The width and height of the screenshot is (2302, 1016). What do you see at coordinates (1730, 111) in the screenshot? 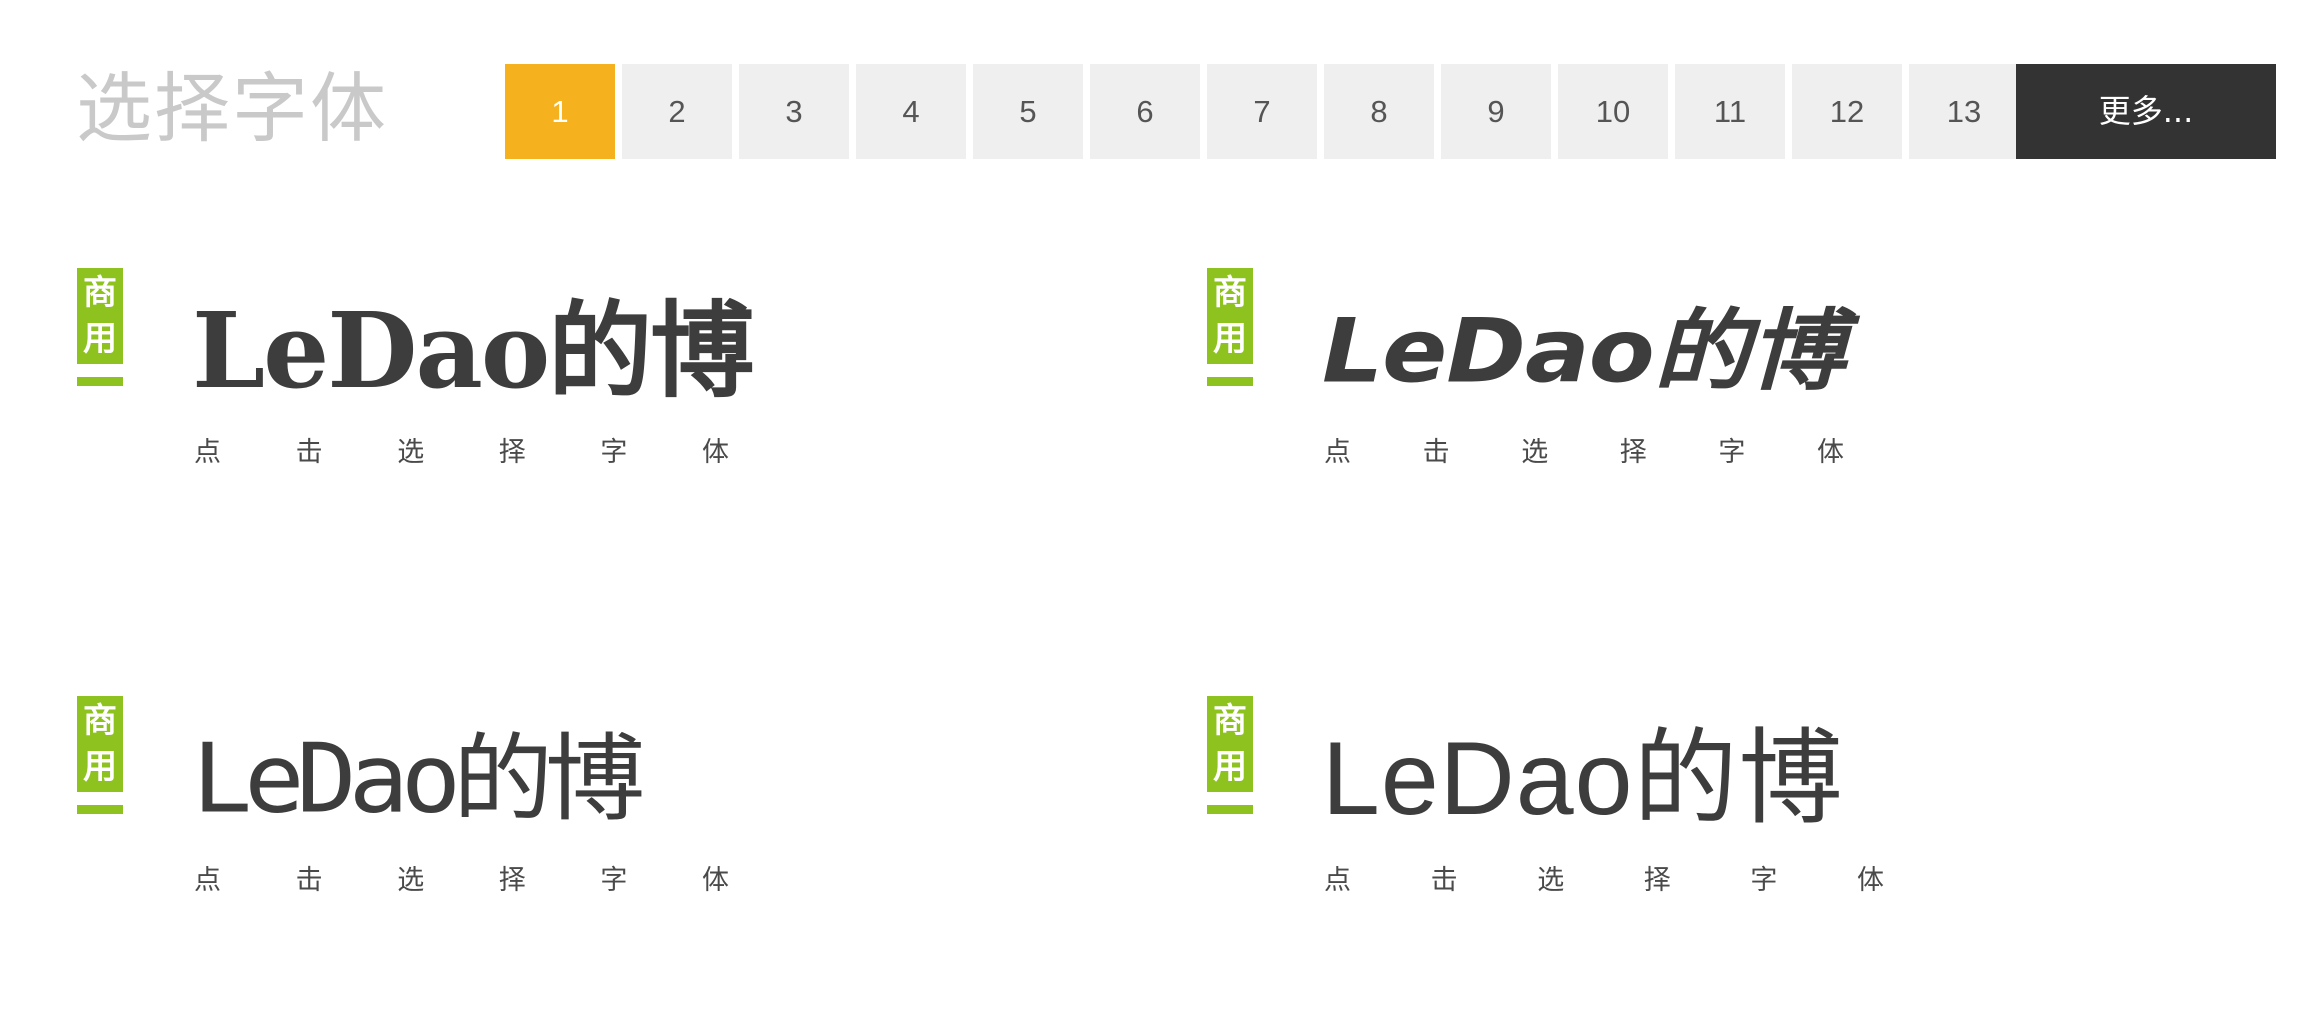
I see `page-button-11: 11` at bounding box center [1730, 111].